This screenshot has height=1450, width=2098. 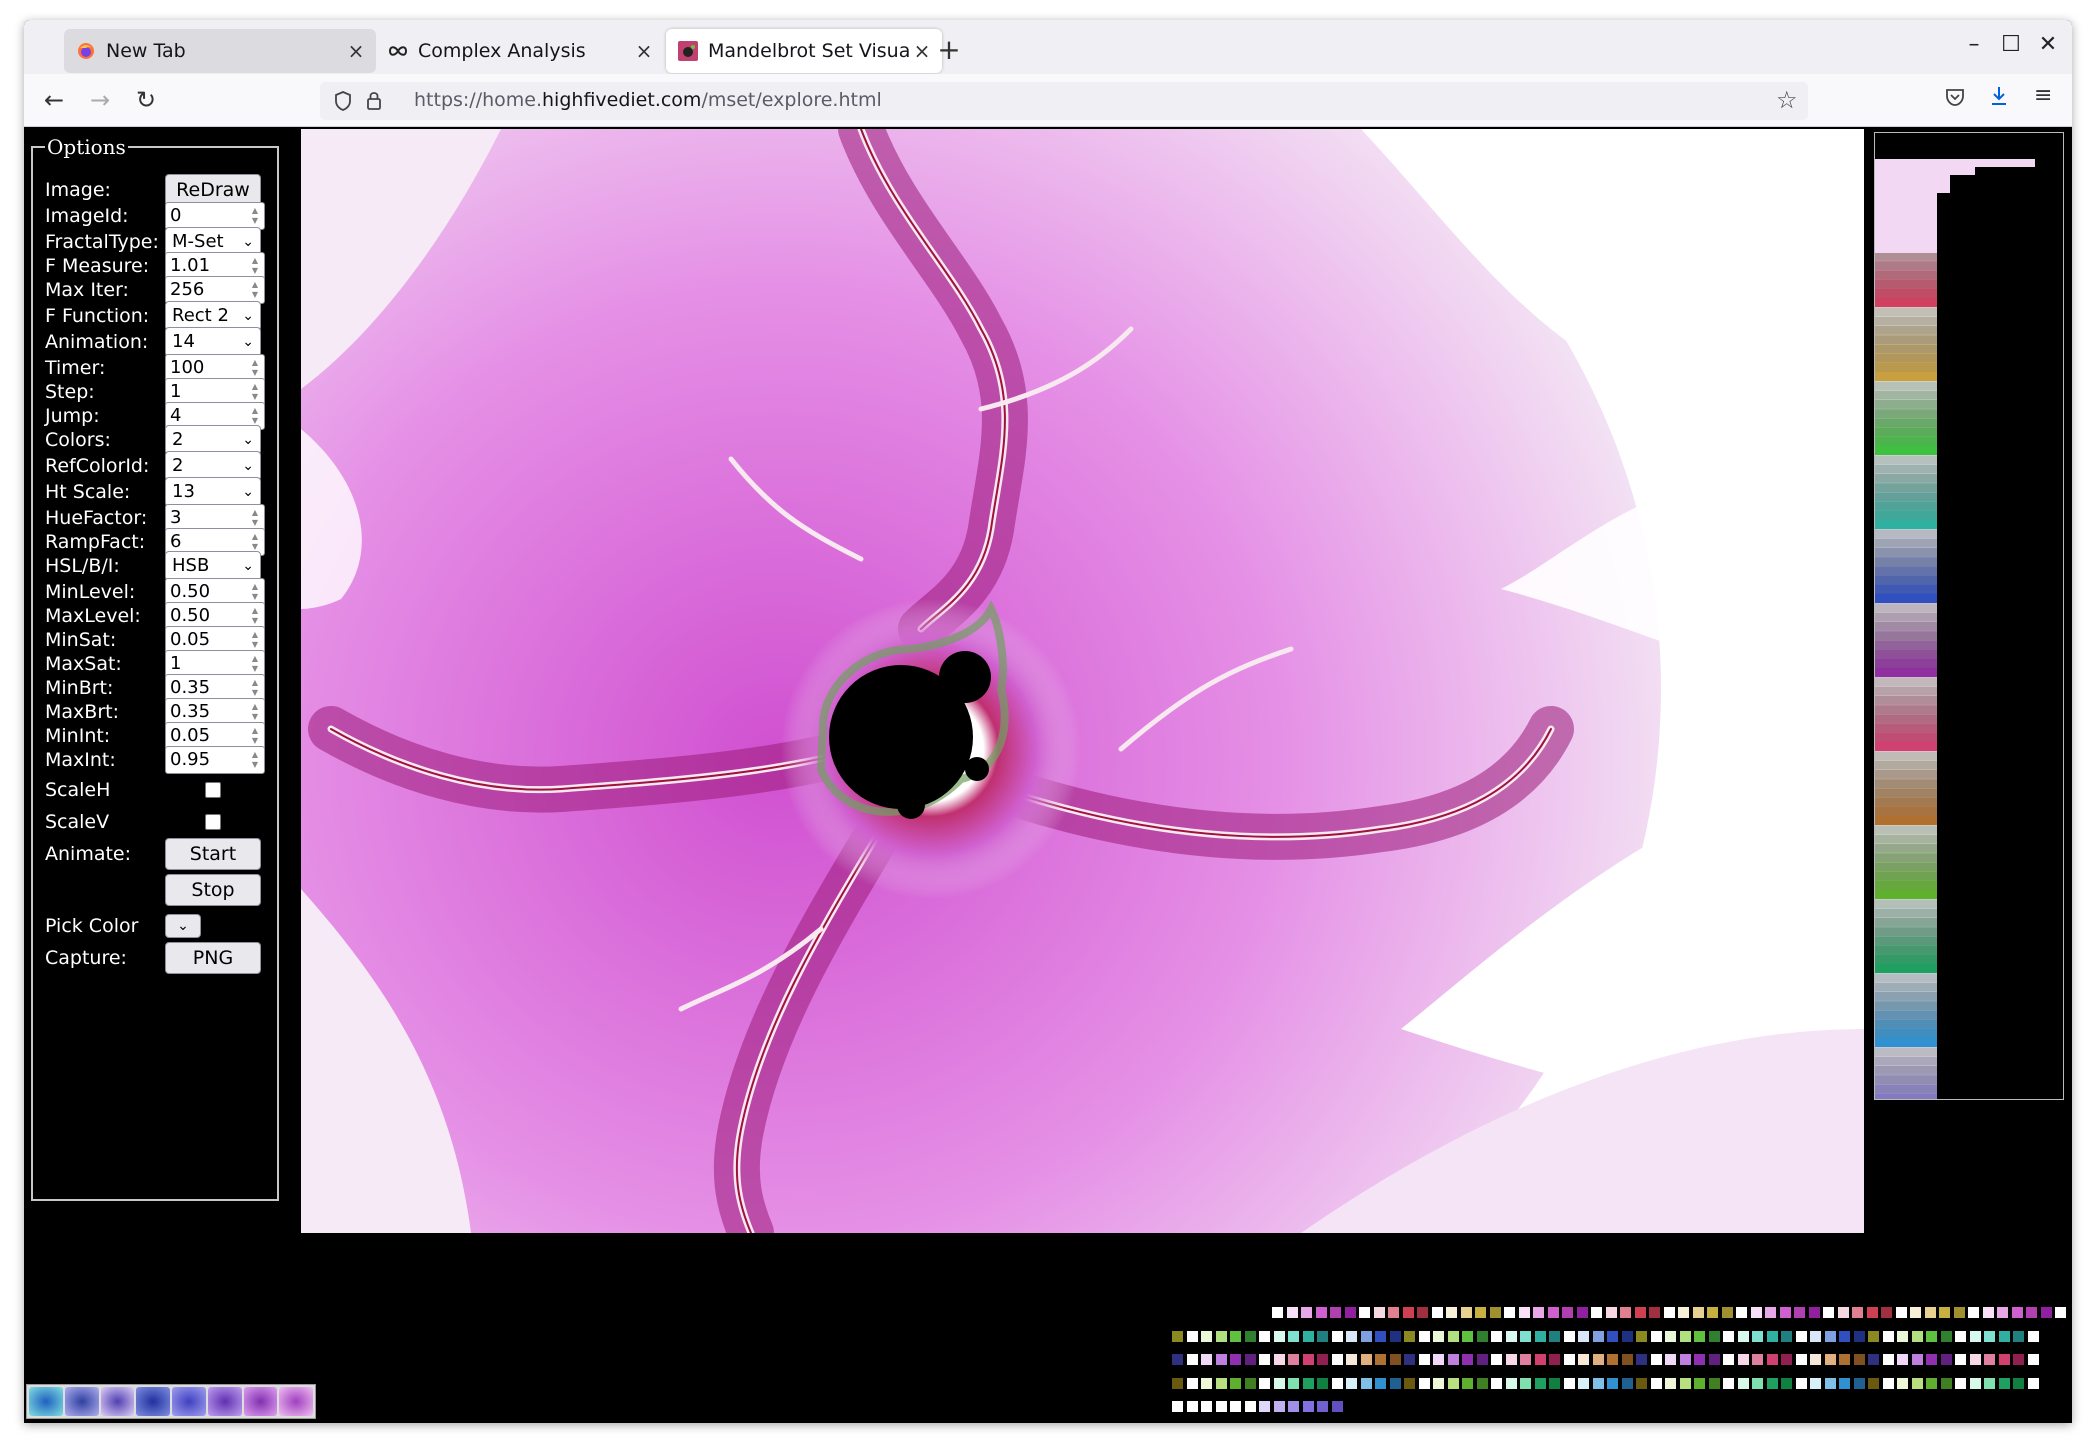 I want to click on pick-color-dropdown: ⌄, so click(x=183, y=926).